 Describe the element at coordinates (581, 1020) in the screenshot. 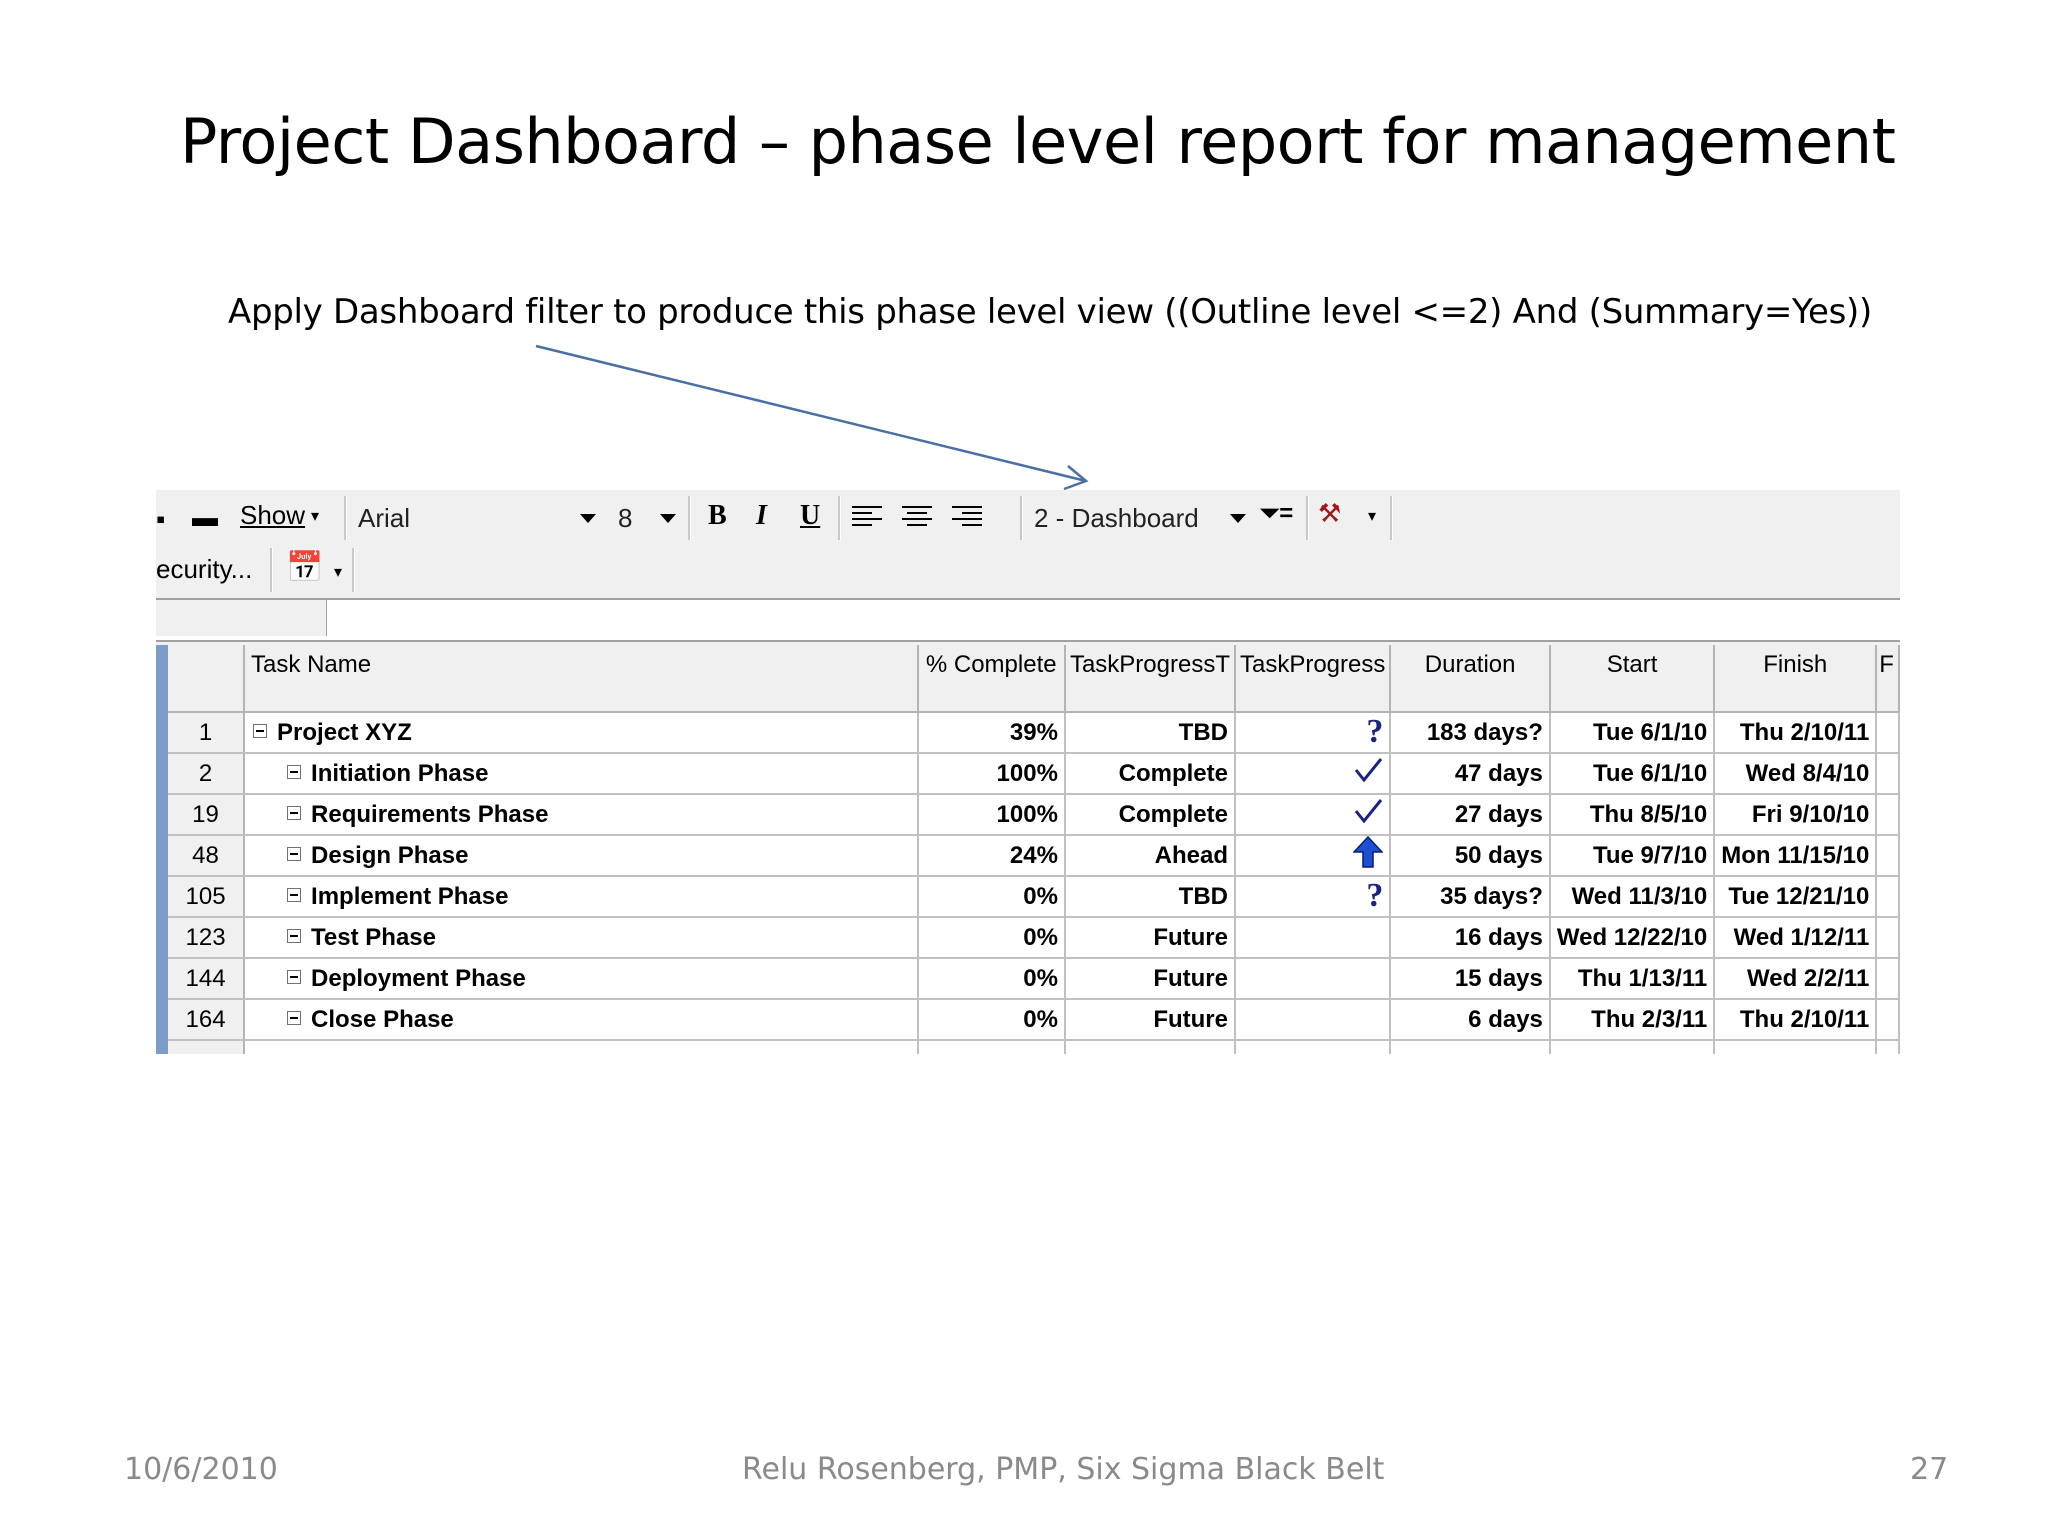

I see `task-name-cell: Close Phase` at that location.